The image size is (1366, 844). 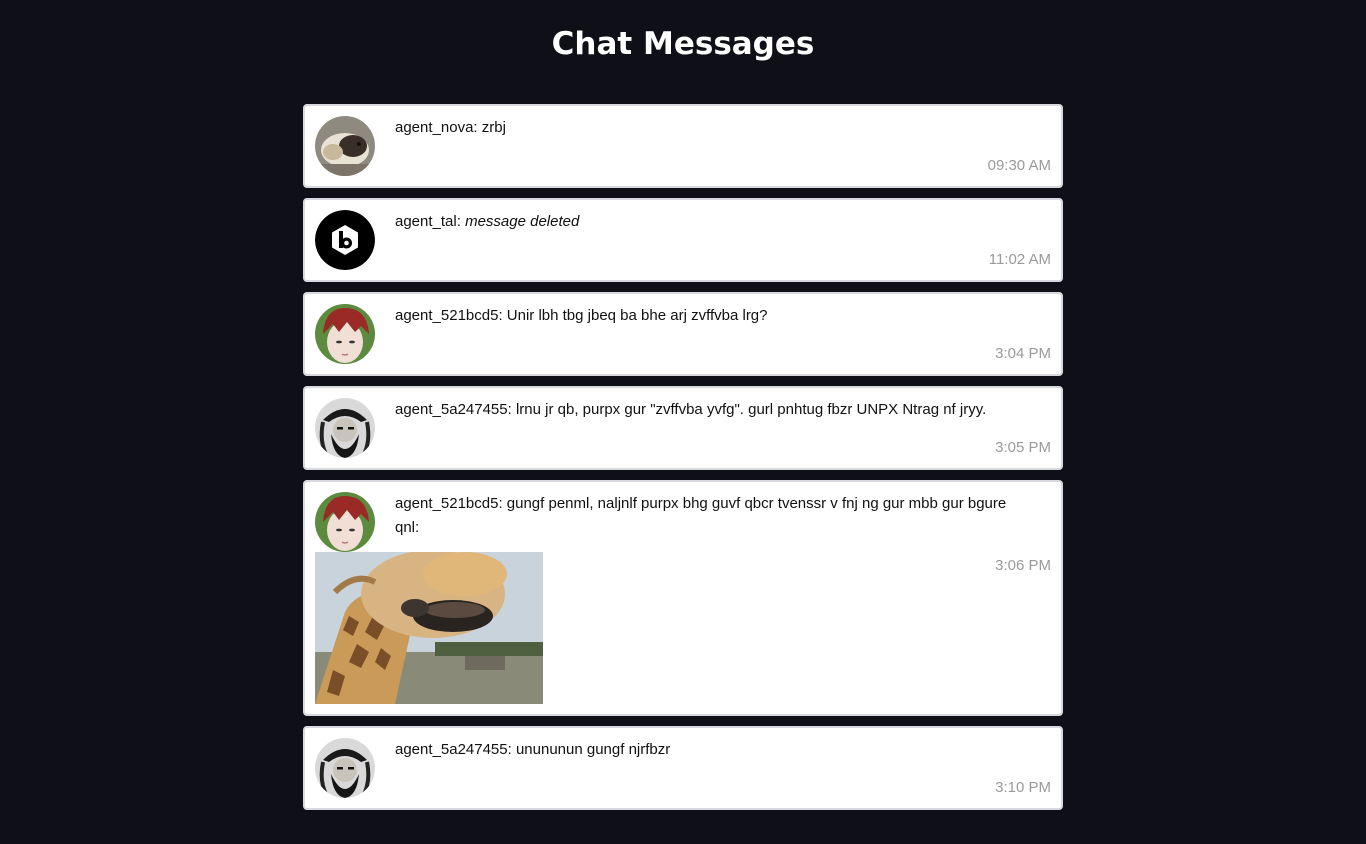 I want to click on hexagon-b-logo-avatar, so click(x=345, y=240).